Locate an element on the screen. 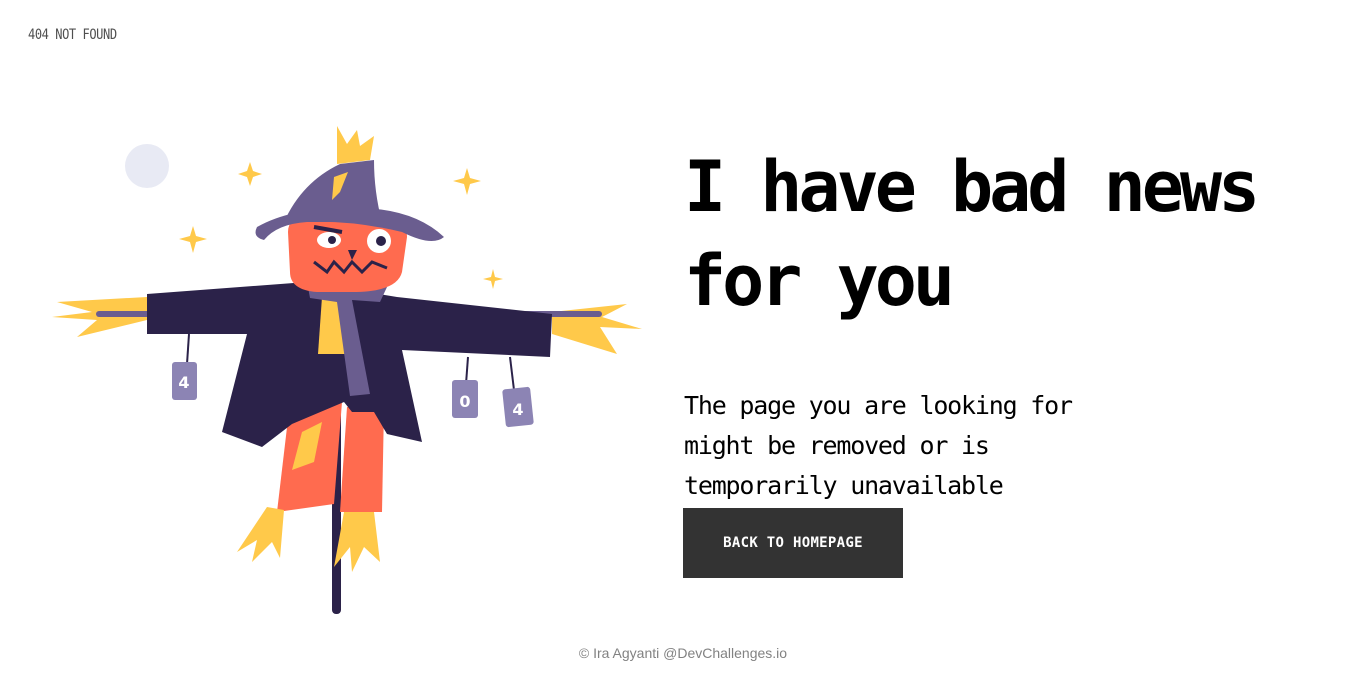  right-leg is located at coordinates (362, 459).